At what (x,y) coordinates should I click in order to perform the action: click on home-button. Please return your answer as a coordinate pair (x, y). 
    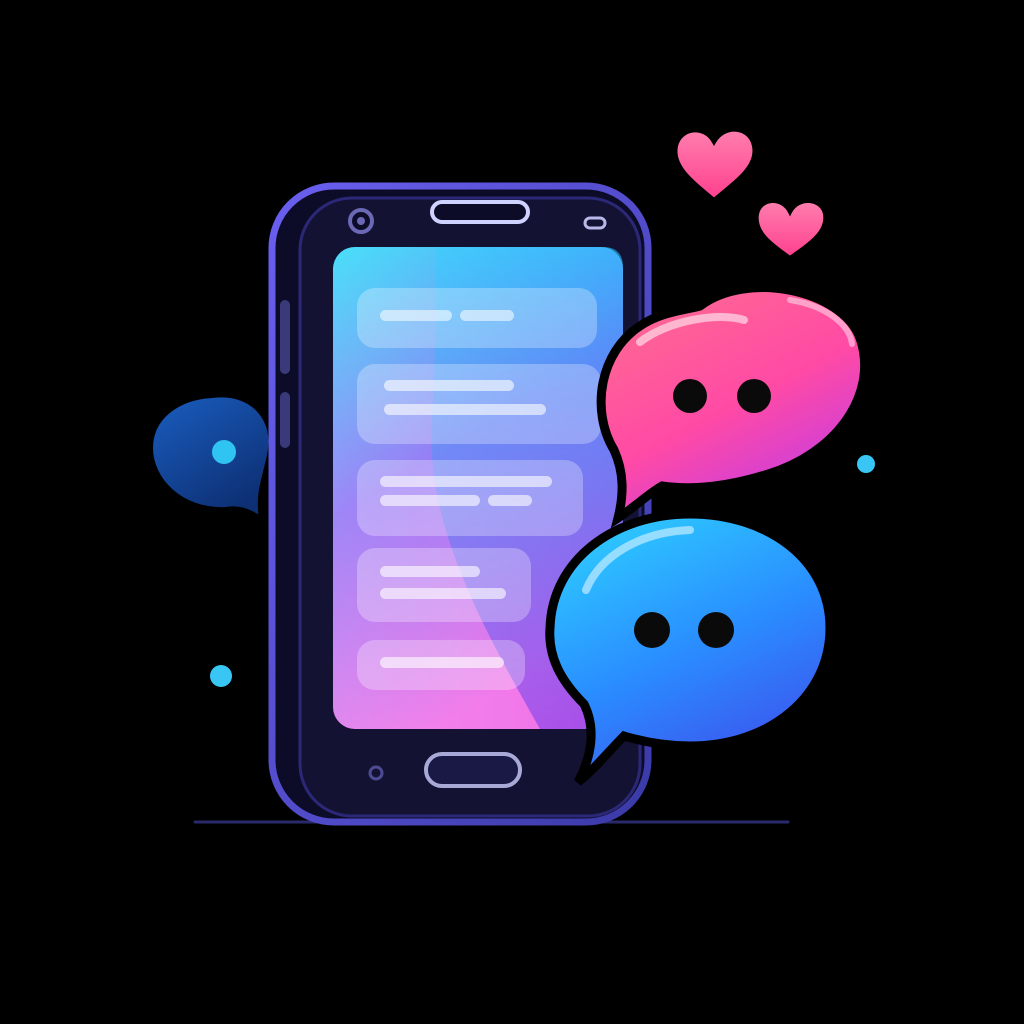
    Looking at the image, I should click on (473, 770).